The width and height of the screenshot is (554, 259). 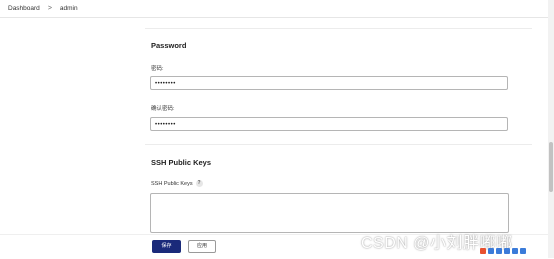 What do you see at coordinates (199, 183) in the screenshot?
I see `help-icon: ?` at bounding box center [199, 183].